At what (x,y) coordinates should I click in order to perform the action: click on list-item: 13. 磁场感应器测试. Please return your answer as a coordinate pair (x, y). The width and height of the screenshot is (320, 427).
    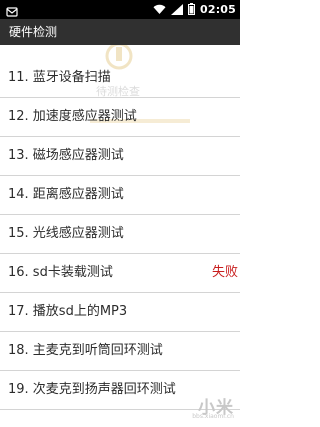
    Looking at the image, I should click on (120, 156).